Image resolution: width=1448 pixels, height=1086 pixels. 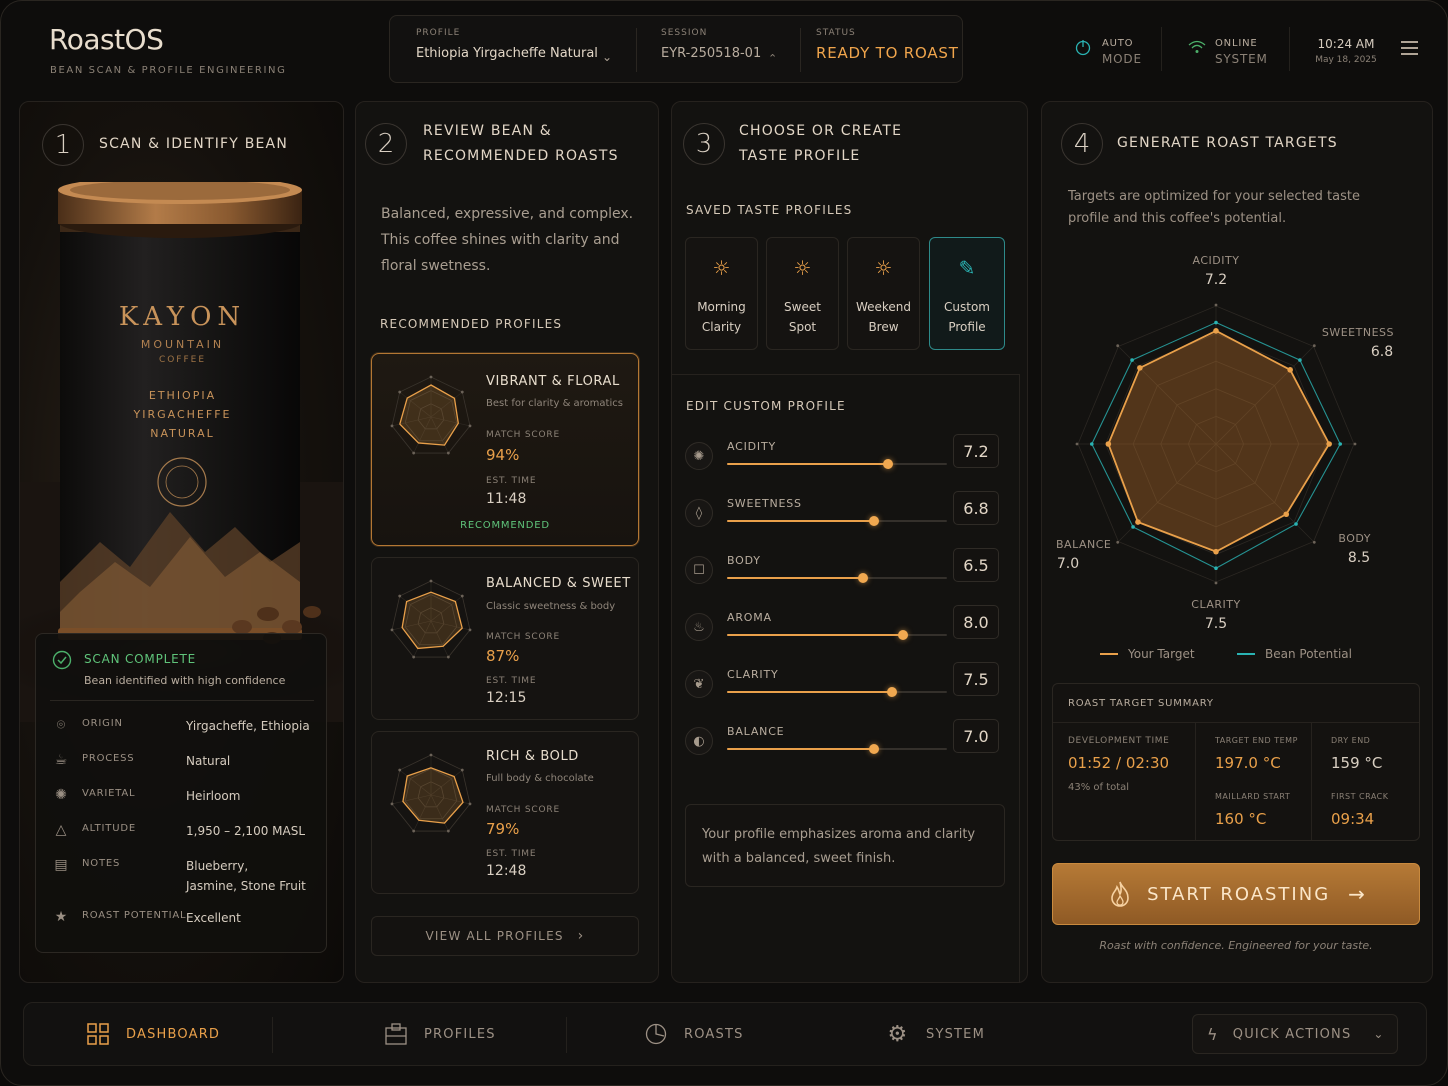 I want to click on info-row-origin: ⌾ ORIGIN Yirgacheffe, Ethiopia, so click(x=182, y=726).